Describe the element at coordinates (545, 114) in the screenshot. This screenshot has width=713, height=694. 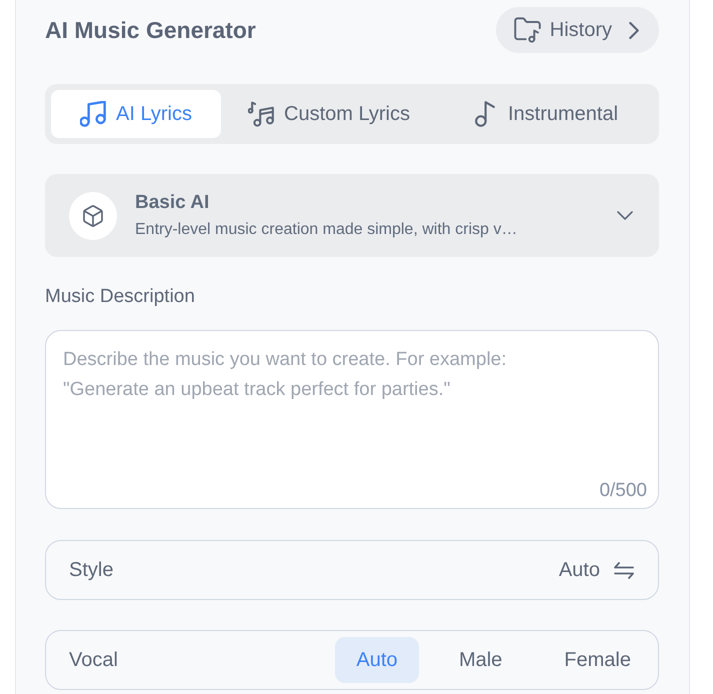
I see `mode-tab: Instrumental` at that location.